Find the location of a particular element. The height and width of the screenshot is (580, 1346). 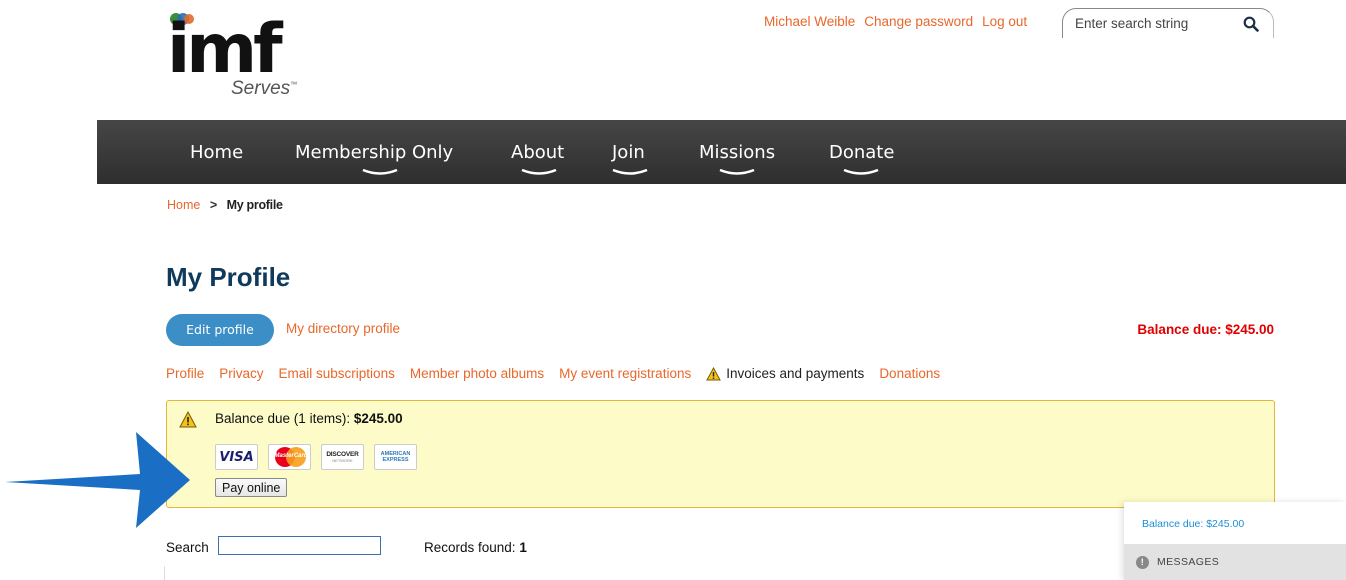

tab-invoices-and-payments: Invoices and payments is located at coordinates (785, 373).